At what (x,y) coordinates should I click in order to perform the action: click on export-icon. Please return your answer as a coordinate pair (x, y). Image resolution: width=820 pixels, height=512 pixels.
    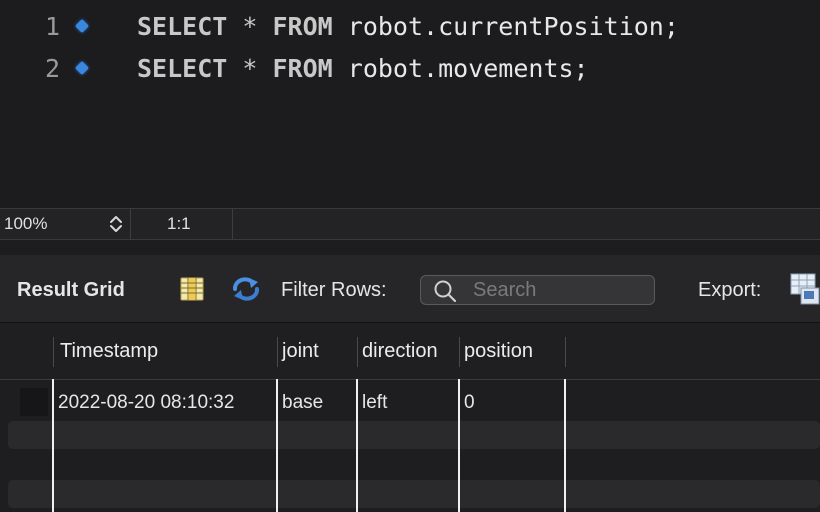
    Looking at the image, I should click on (804, 289).